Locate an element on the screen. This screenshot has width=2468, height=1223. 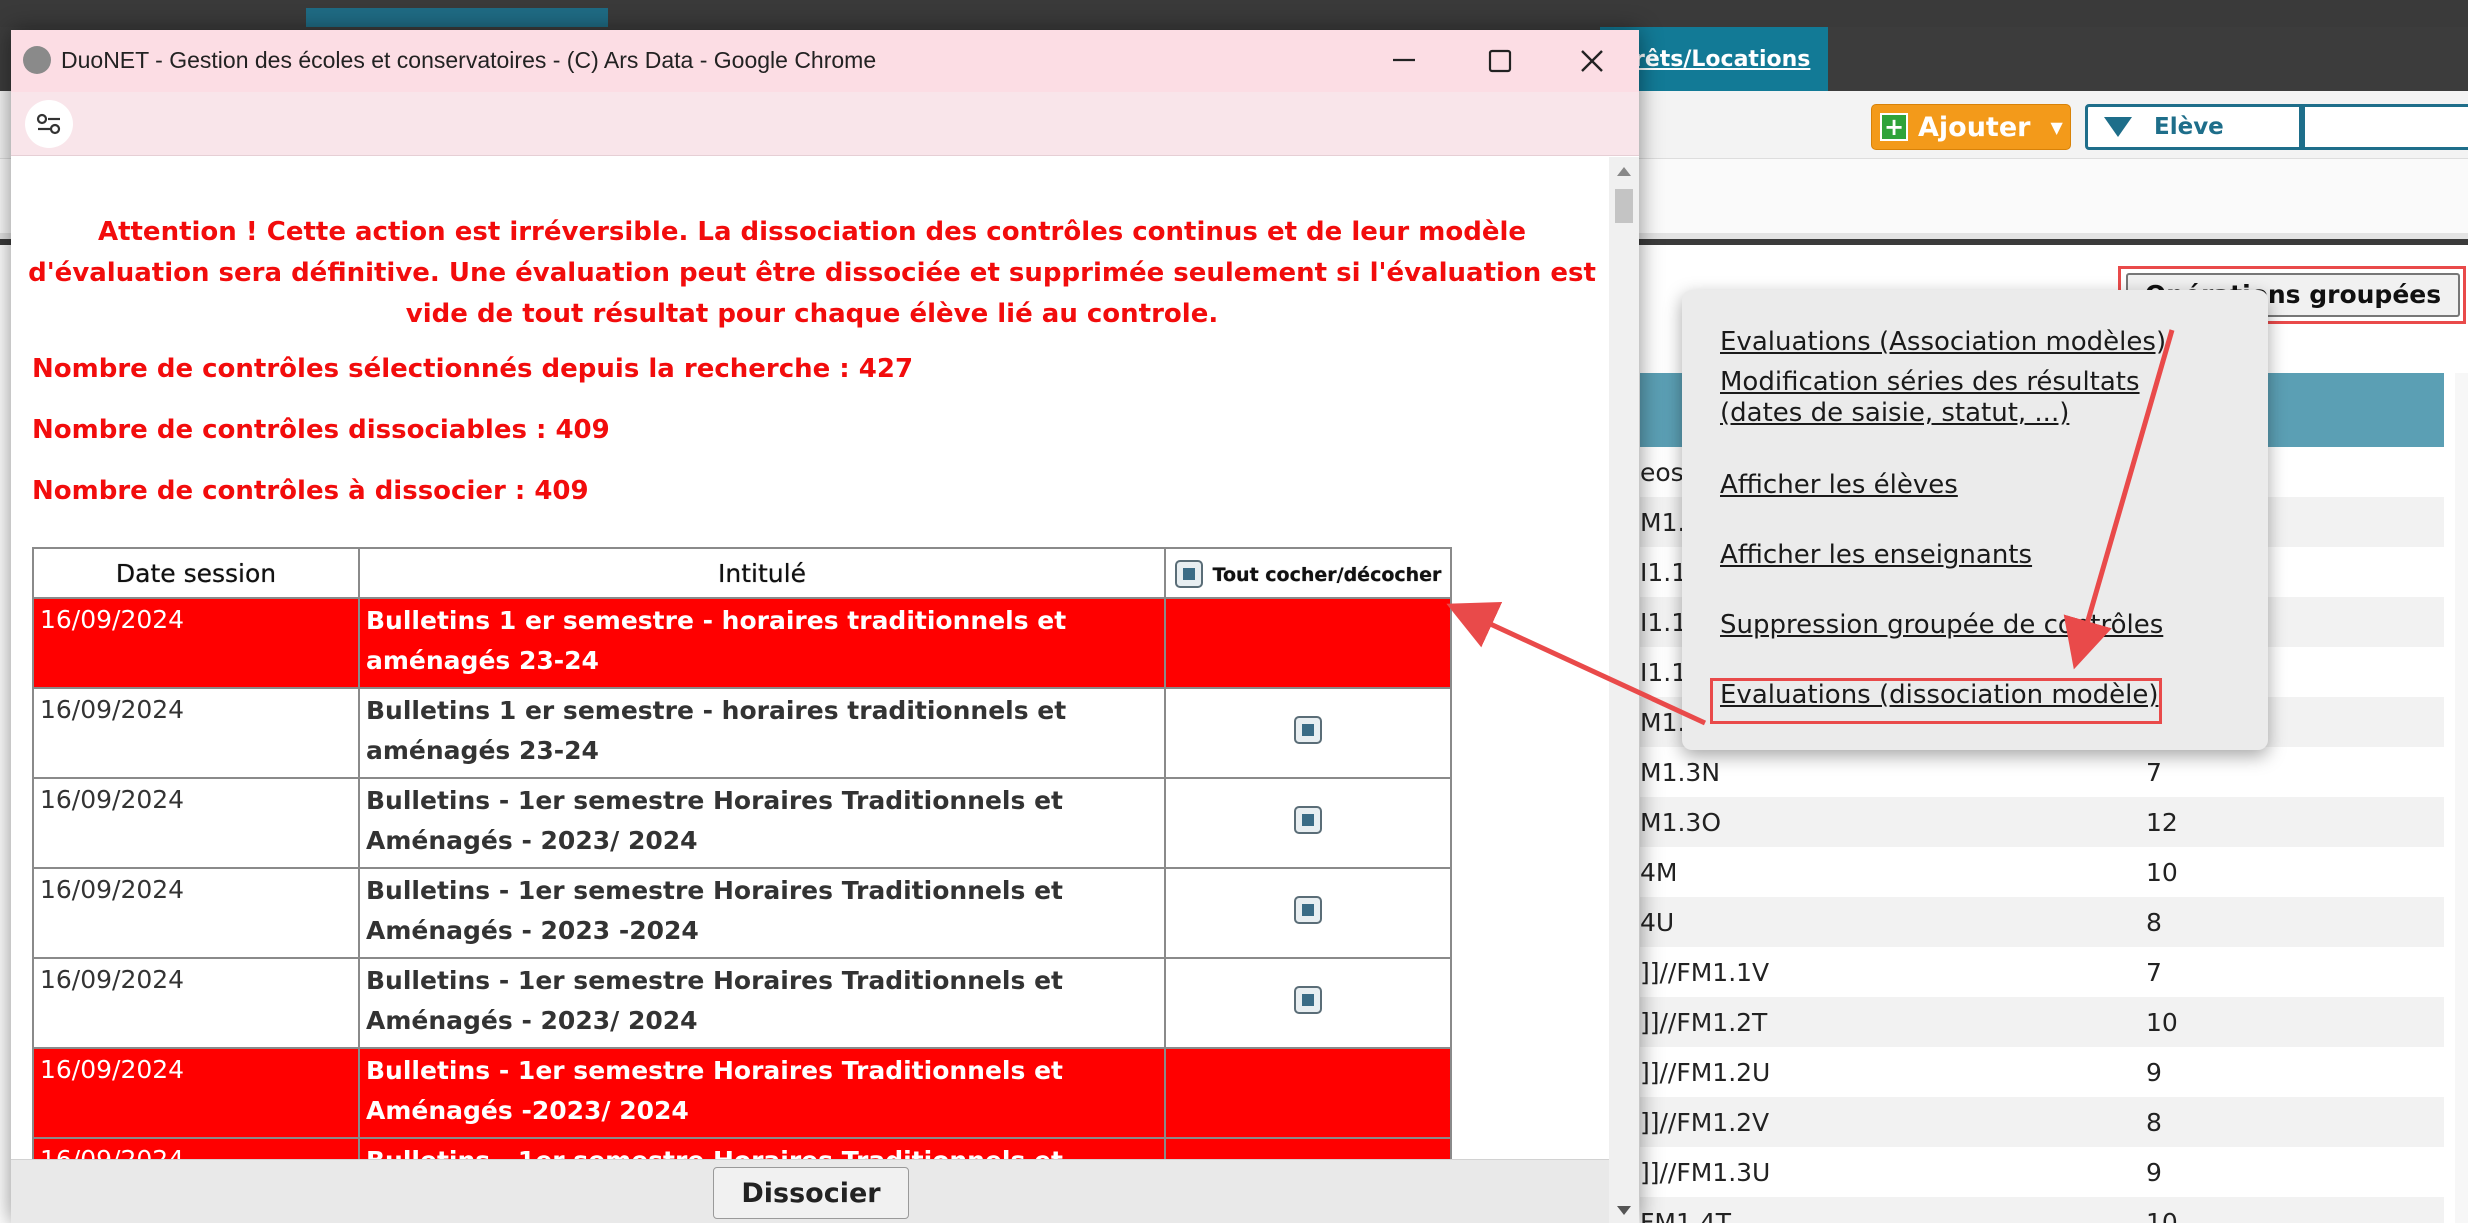
menu-item-modification-series: Modification séries des résultats is located at coordinates (1930, 382).